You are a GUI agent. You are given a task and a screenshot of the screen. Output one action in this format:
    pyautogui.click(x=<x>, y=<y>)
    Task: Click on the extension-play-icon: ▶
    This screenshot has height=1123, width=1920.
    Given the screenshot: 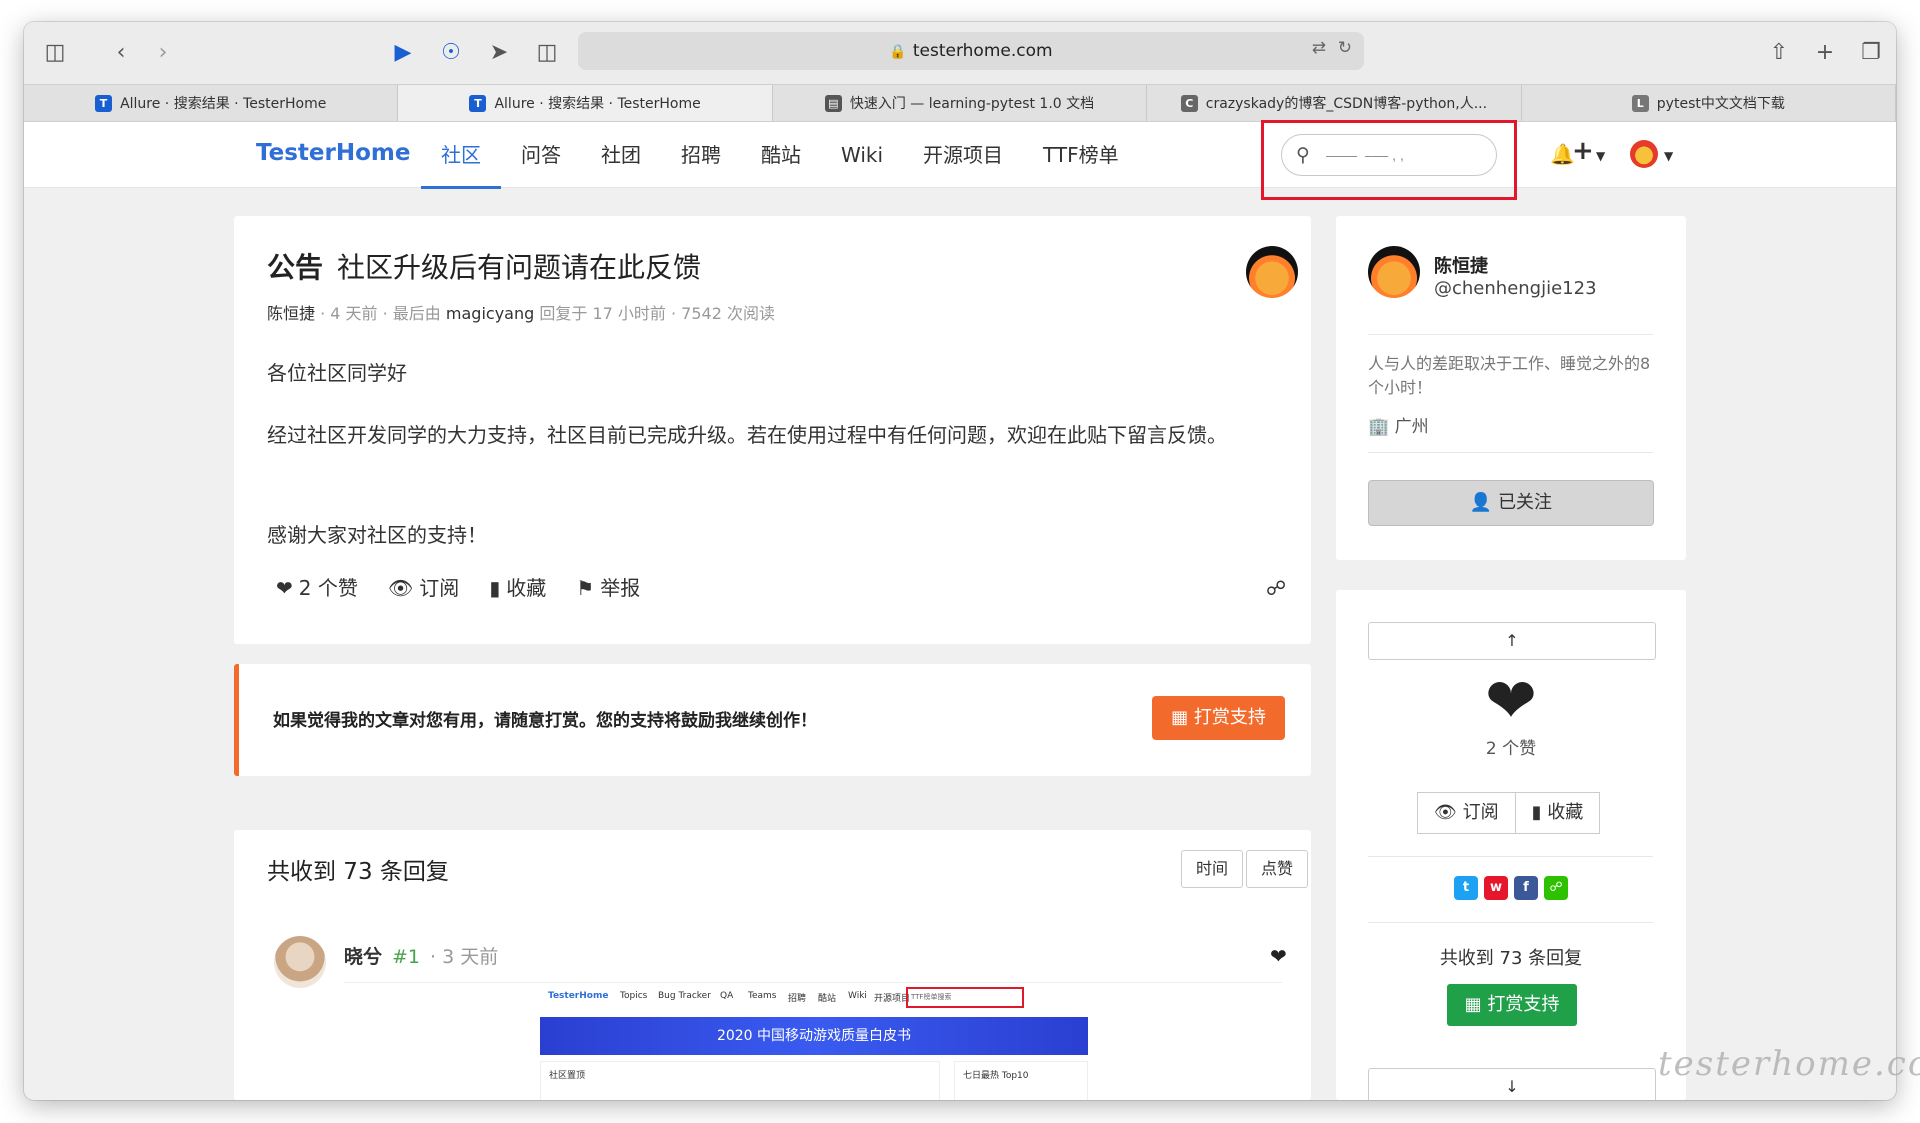 What is the action you would take?
    pyautogui.click(x=403, y=53)
    